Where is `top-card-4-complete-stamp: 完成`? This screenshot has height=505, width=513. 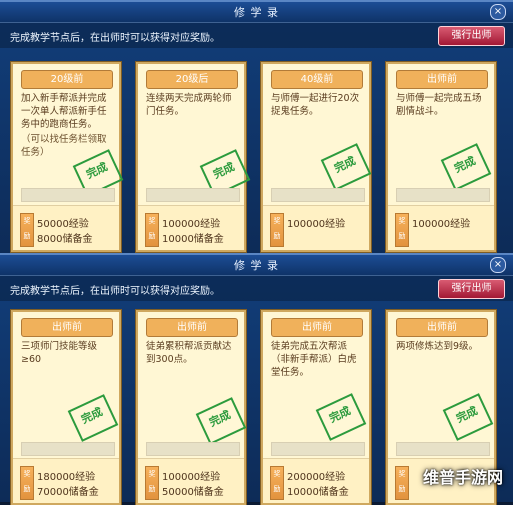
top-card-4-complete-stamp: 完成 is located at coordinates (466, 167).